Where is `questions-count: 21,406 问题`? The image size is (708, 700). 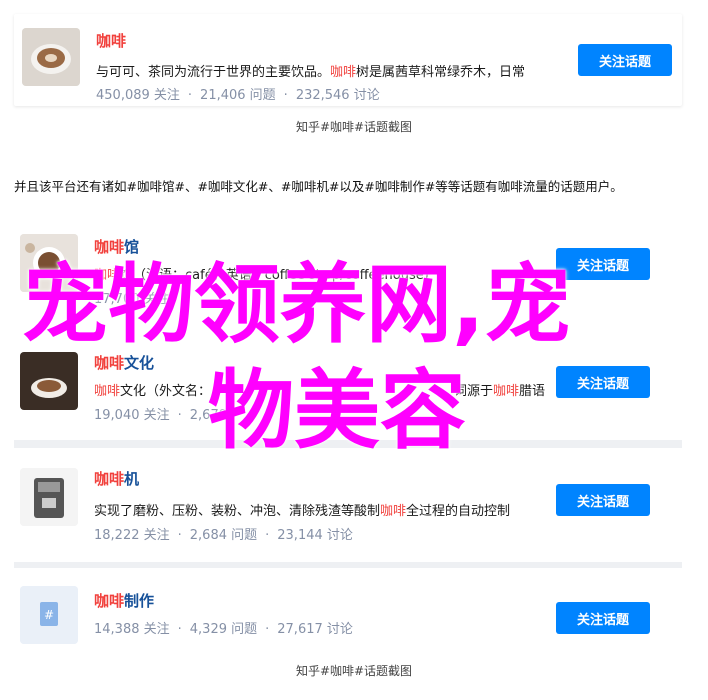
questions-count: 21,406 问题 is located at coordinates (238, 95).